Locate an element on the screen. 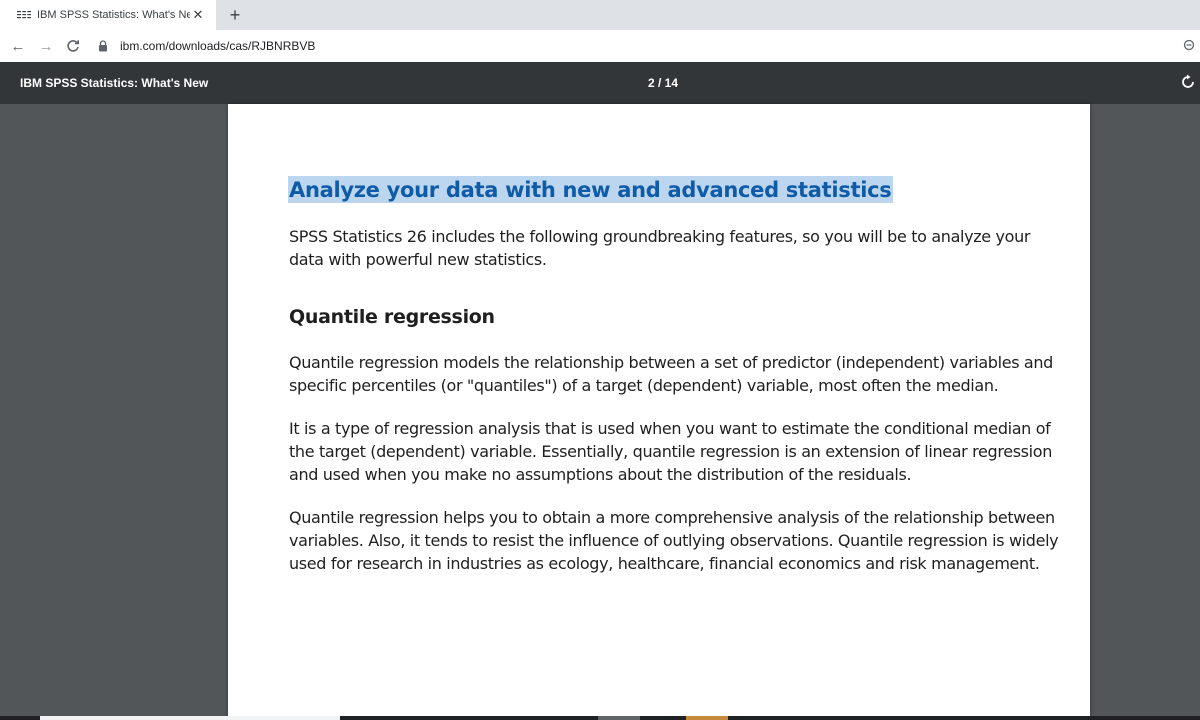  reload-icon is located at coordinates (73, 46).